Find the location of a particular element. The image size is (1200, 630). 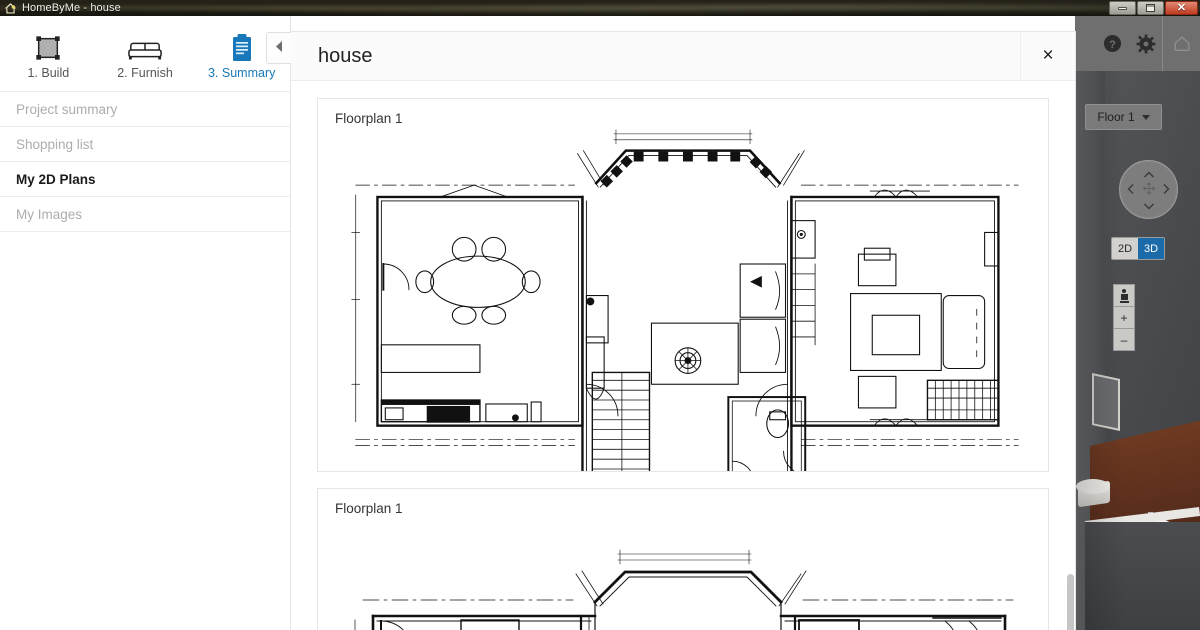

gear-icon is located at coordinates (1145, 43).